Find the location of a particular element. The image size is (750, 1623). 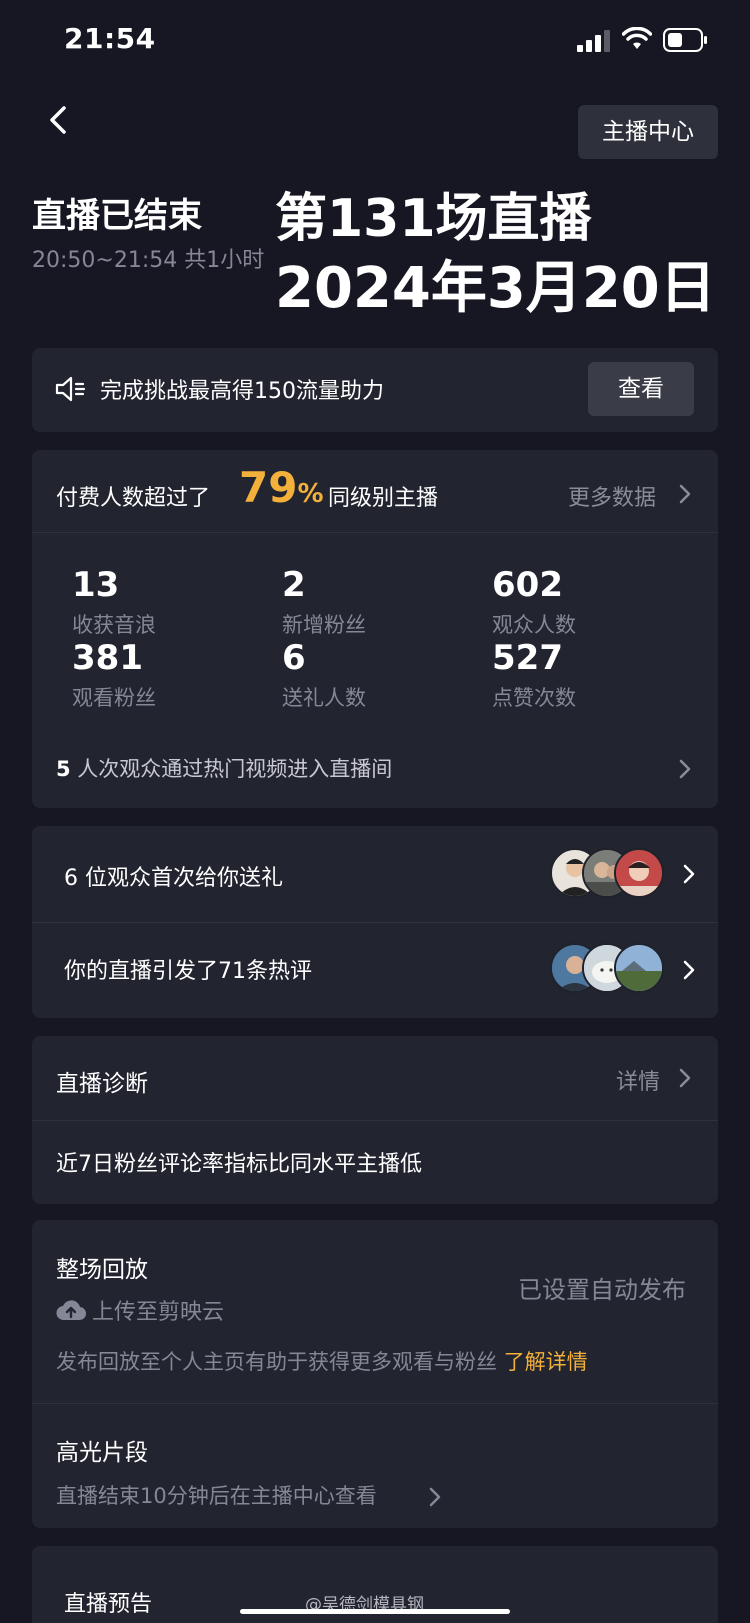

diagnosis-text: 近7日粉丝评论率指标比同水平主播低 is located at coordinates (239, 1164).